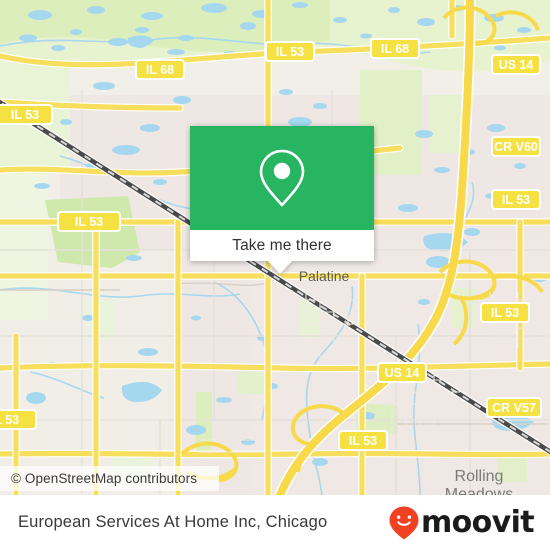 The width and height of the screenshot is (550, 550). I want to click on road-shield-us14-se: CR V57, so click(514, 407).